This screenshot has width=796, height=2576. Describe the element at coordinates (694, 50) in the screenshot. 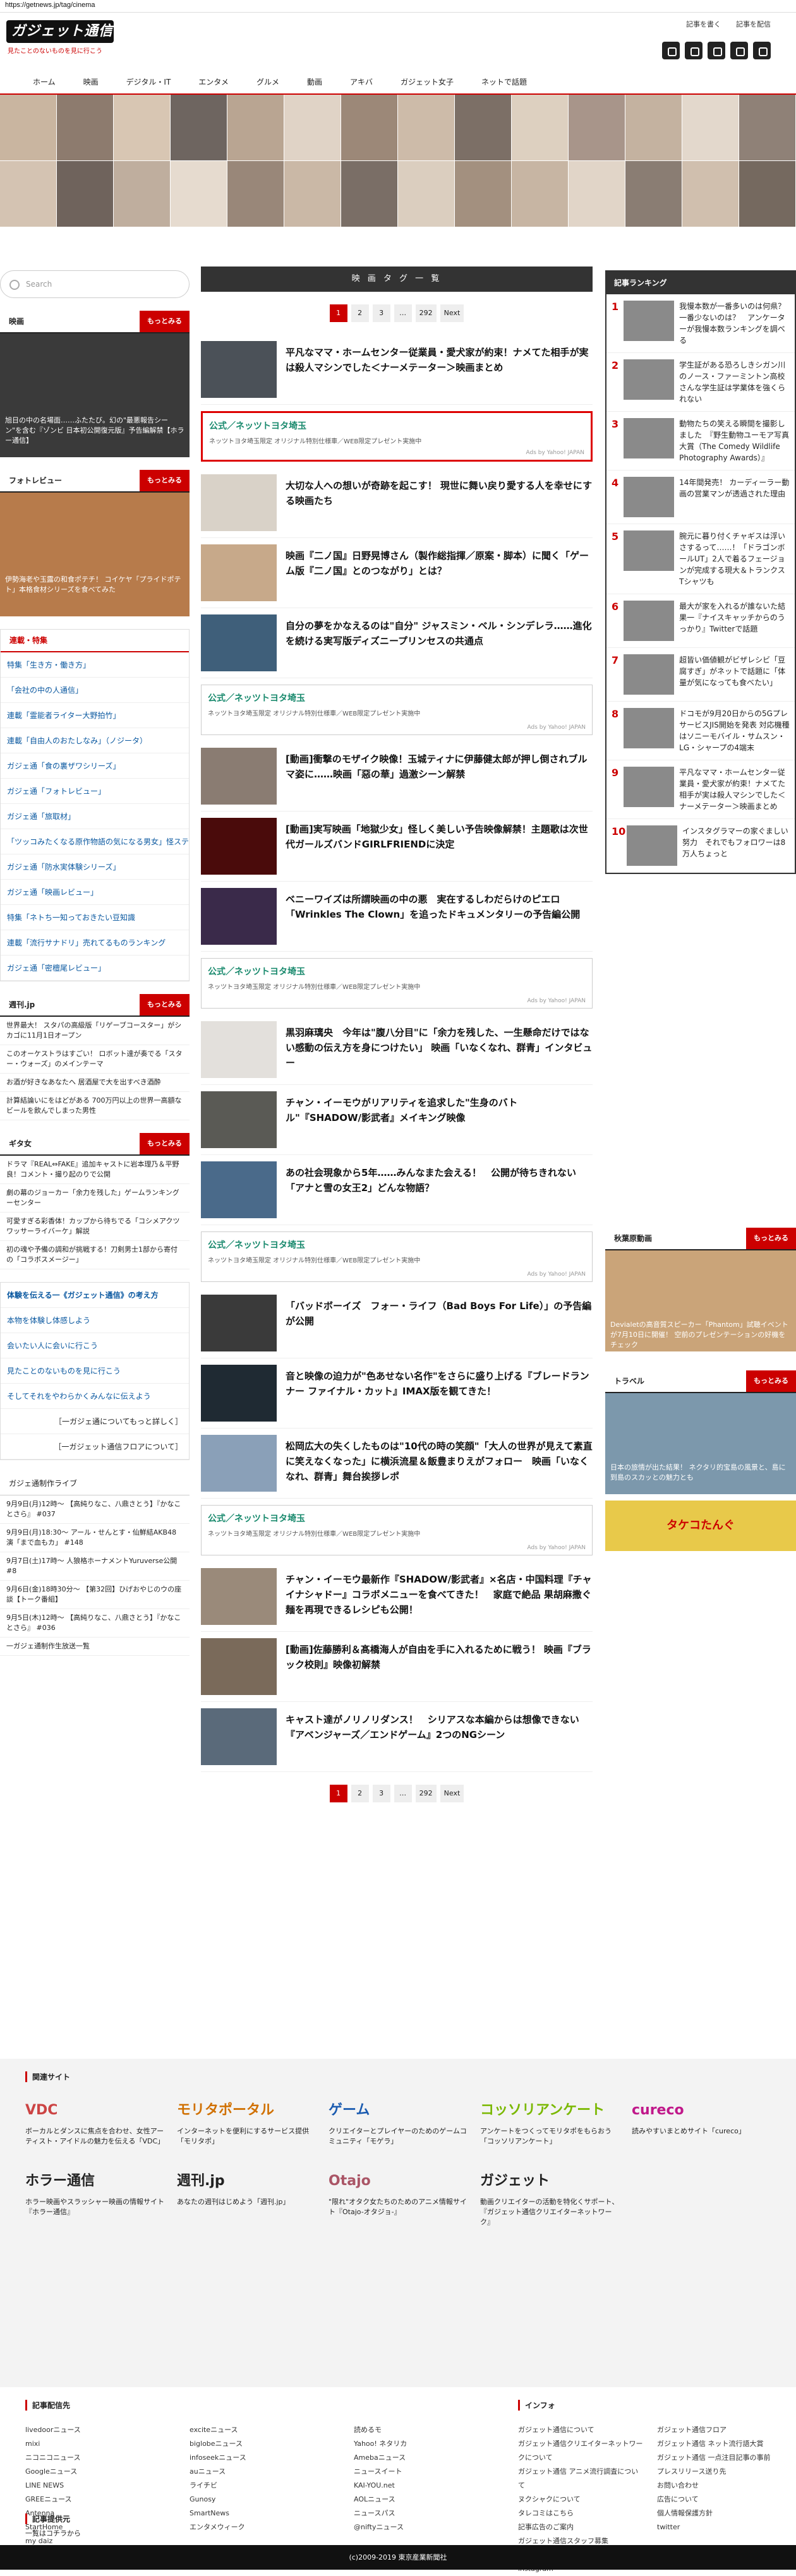

I see `youtube-icon` at that location.